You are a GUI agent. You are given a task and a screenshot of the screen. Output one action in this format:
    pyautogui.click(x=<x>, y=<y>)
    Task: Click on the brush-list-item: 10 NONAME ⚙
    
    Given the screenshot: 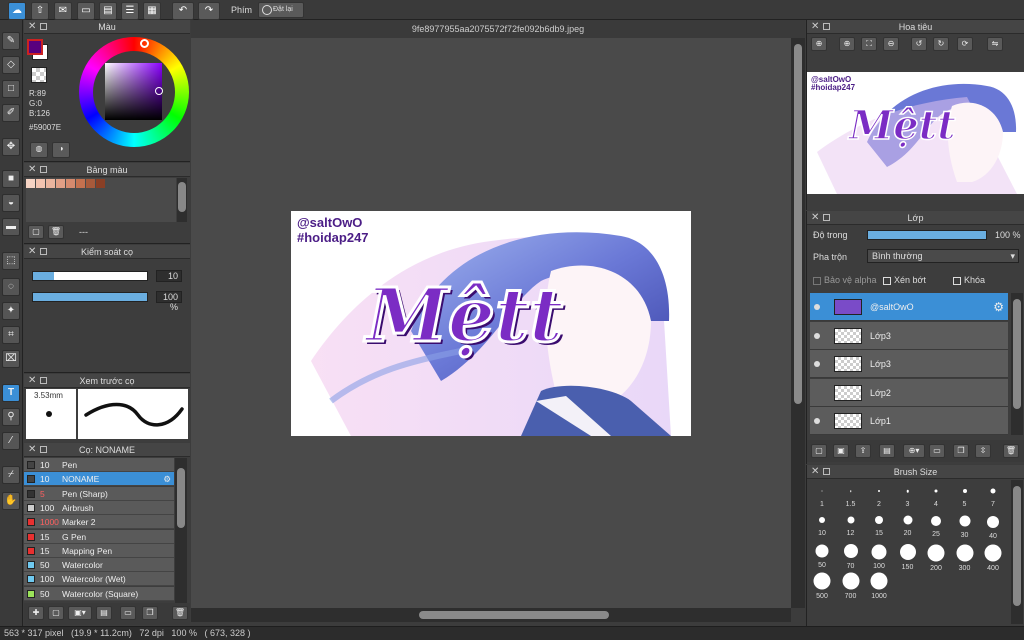 What is the action you would take?
    pyautogui.click(x=99, y=479)
    